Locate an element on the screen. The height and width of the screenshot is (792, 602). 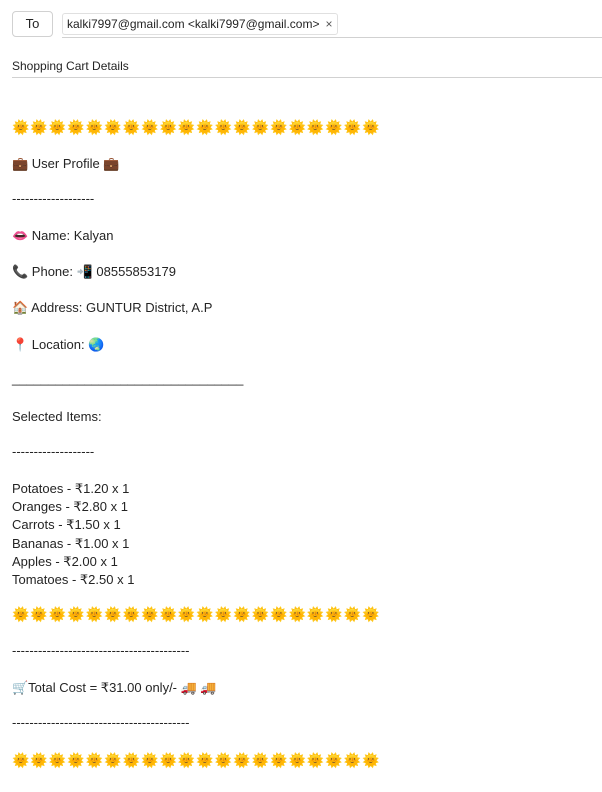
list-item: Carrots - ₹1.50 x 1 is located at coordinates (66, 524).